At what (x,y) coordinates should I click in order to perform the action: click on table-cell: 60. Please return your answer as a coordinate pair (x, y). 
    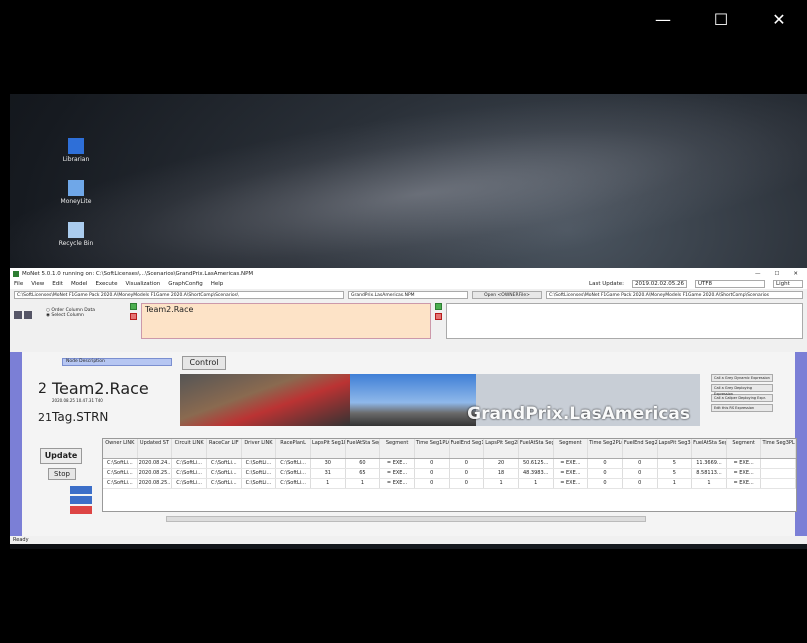
    Looking at the image, I should click on (363, 463).